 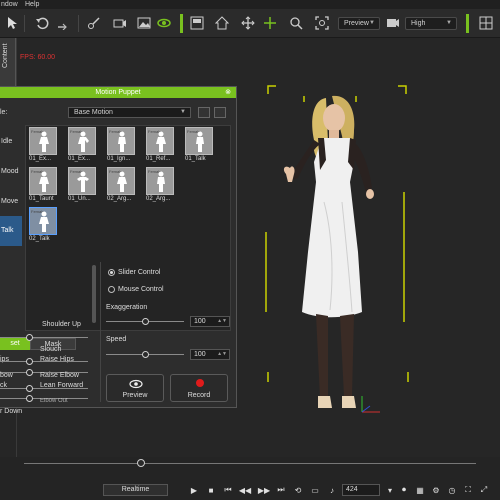 What do you see at coordinates (197, 23) in the screenshot?
I see `layout-icon` at bounding box center [197, 23].